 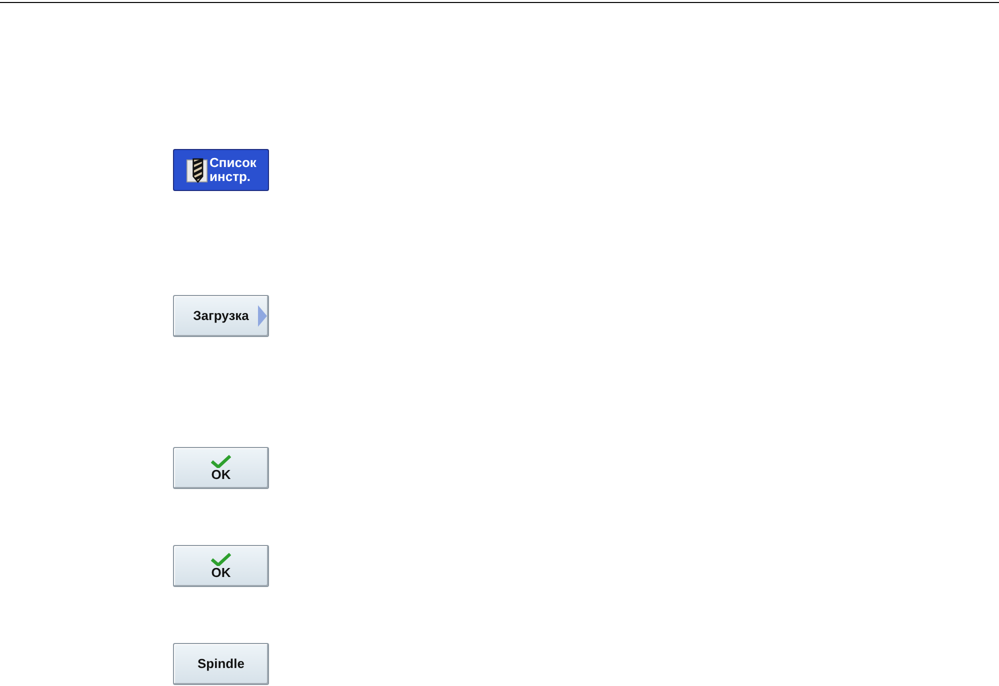 What do you see at coordinates (197, 170) in the screenshot?
I see `drill-icon` at bounding box center [197, 170].